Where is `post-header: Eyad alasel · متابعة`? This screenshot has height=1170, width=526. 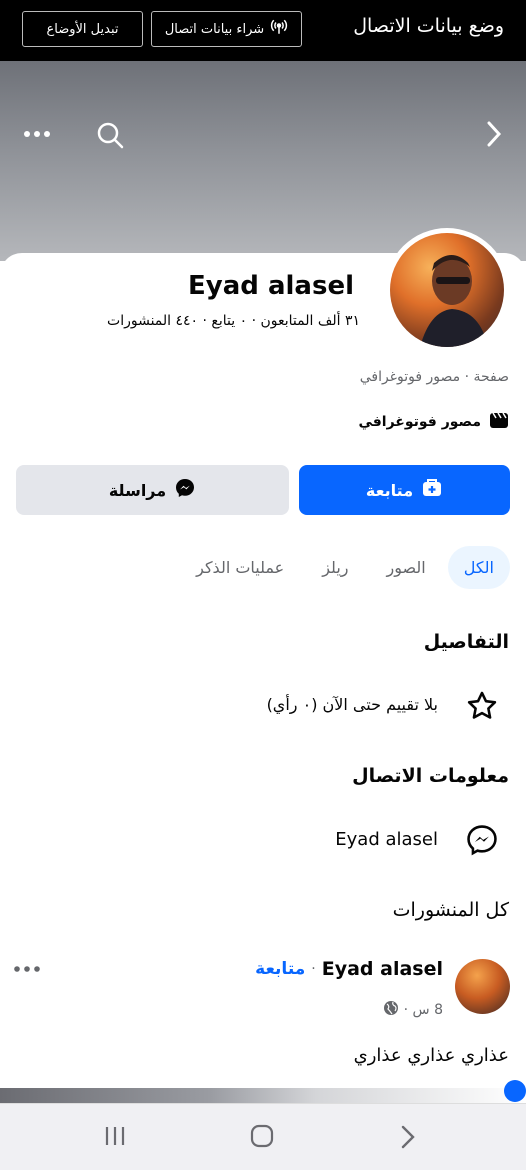 post-header: Eyad alasel · متابعة is located at coordinates (349, 969).